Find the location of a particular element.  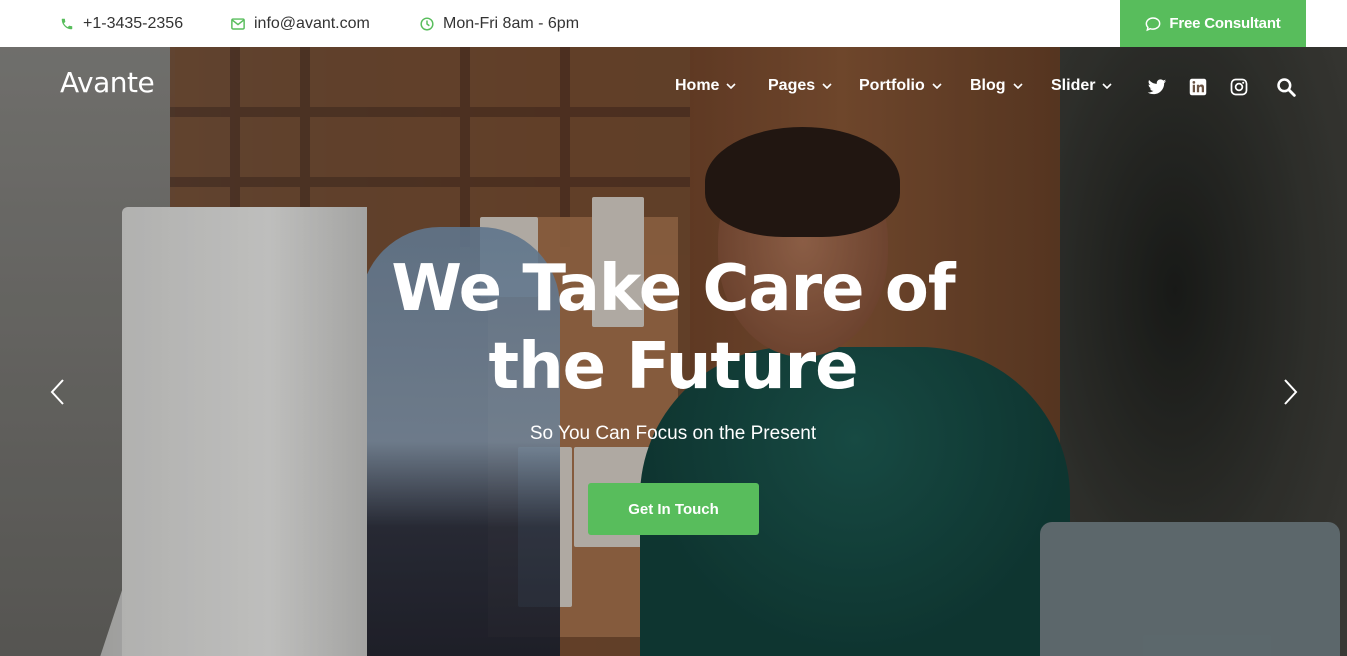

get-in-touch-label: Get In Touch is located at coordinates (673, 509).